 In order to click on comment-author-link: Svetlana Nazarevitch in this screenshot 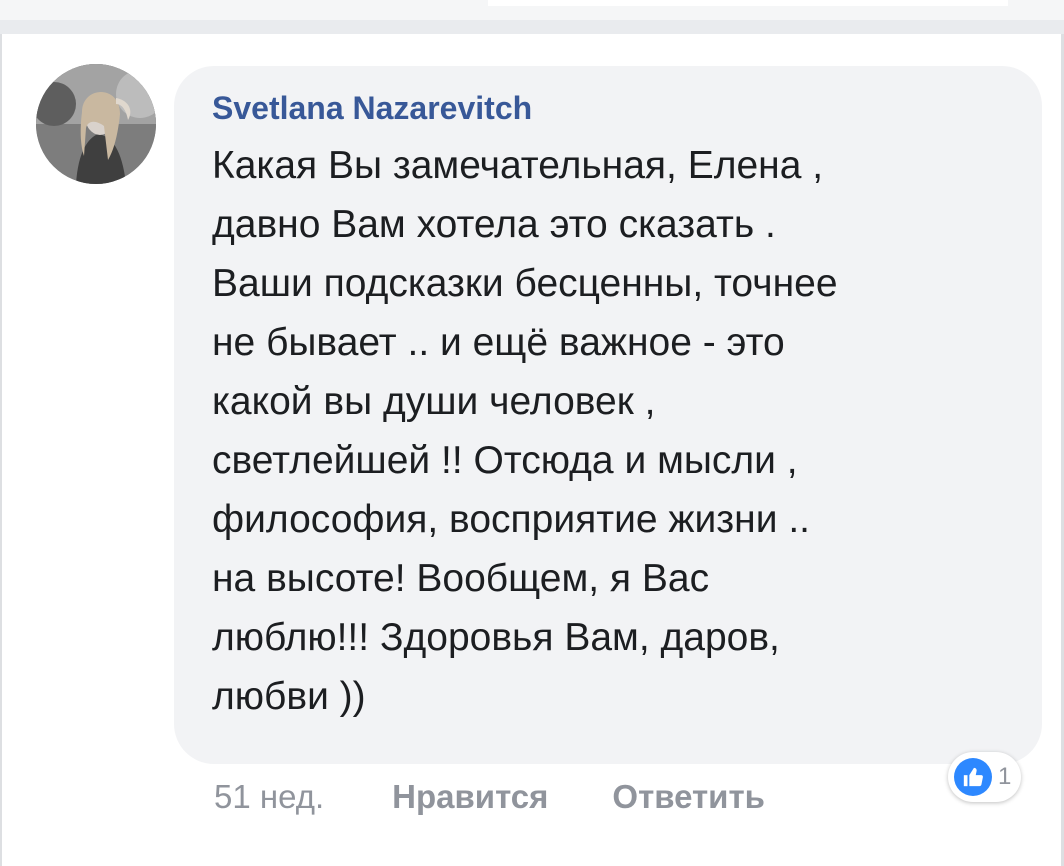, I will do `click(609, 108)`.